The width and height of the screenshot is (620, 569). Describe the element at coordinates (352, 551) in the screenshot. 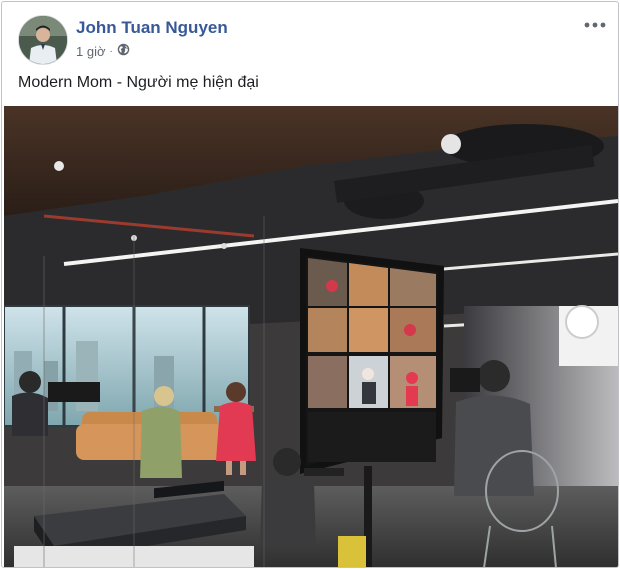

I see `yellow-bag` at that location.